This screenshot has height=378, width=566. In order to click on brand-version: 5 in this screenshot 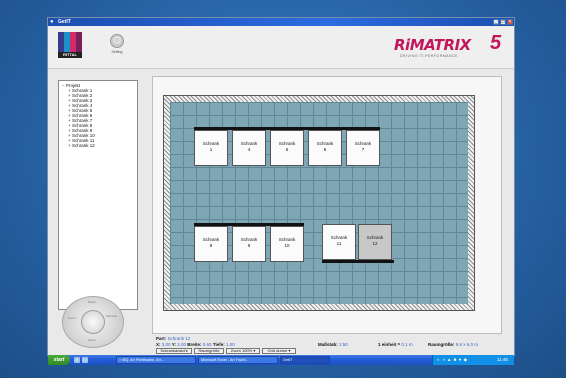, I will do `click(496, 43)`.